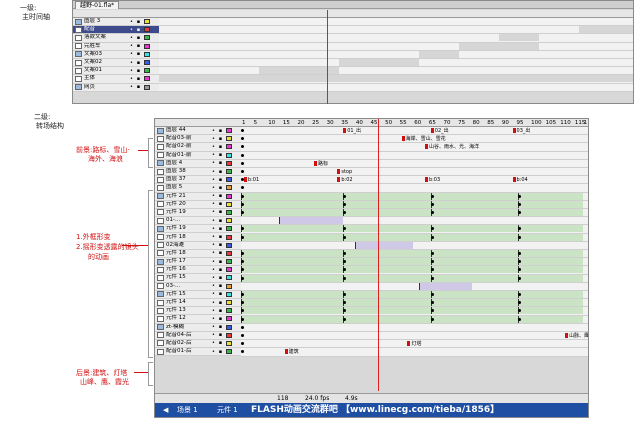 The image size is (636, 422). I want to click on panel2-layer-row: 图层 5 • ▪, so click(198, 188).